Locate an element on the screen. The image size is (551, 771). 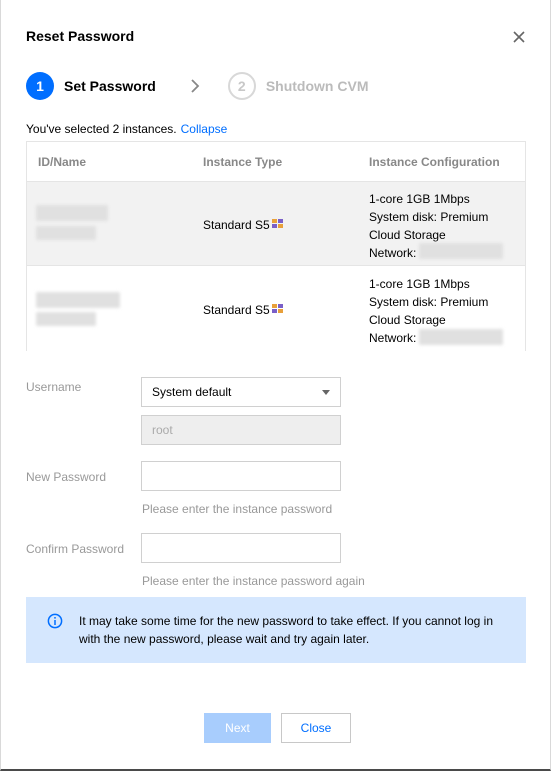
selection-text: You've selected 2 instances. is located at coordinates (101, 129).